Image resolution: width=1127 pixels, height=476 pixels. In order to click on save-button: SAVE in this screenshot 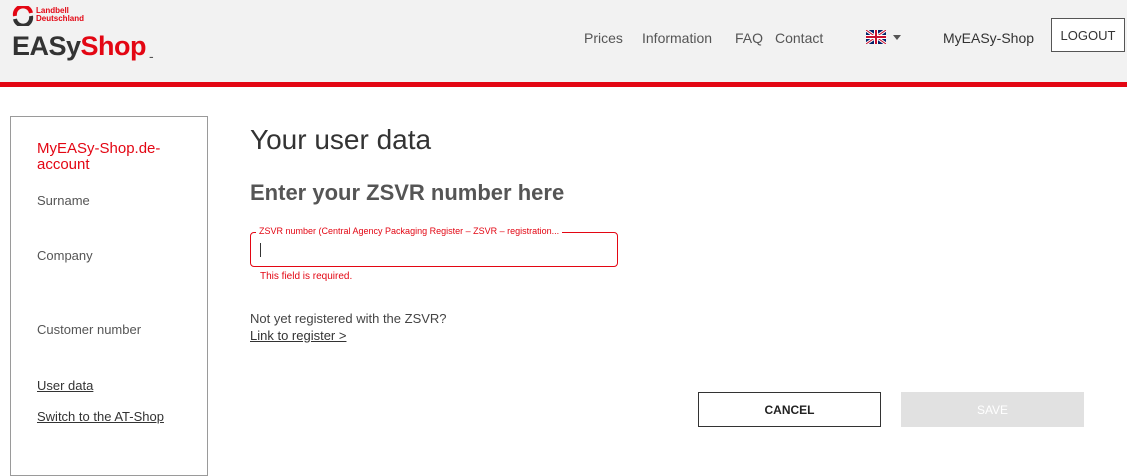, I will do `click(992, 409)`.